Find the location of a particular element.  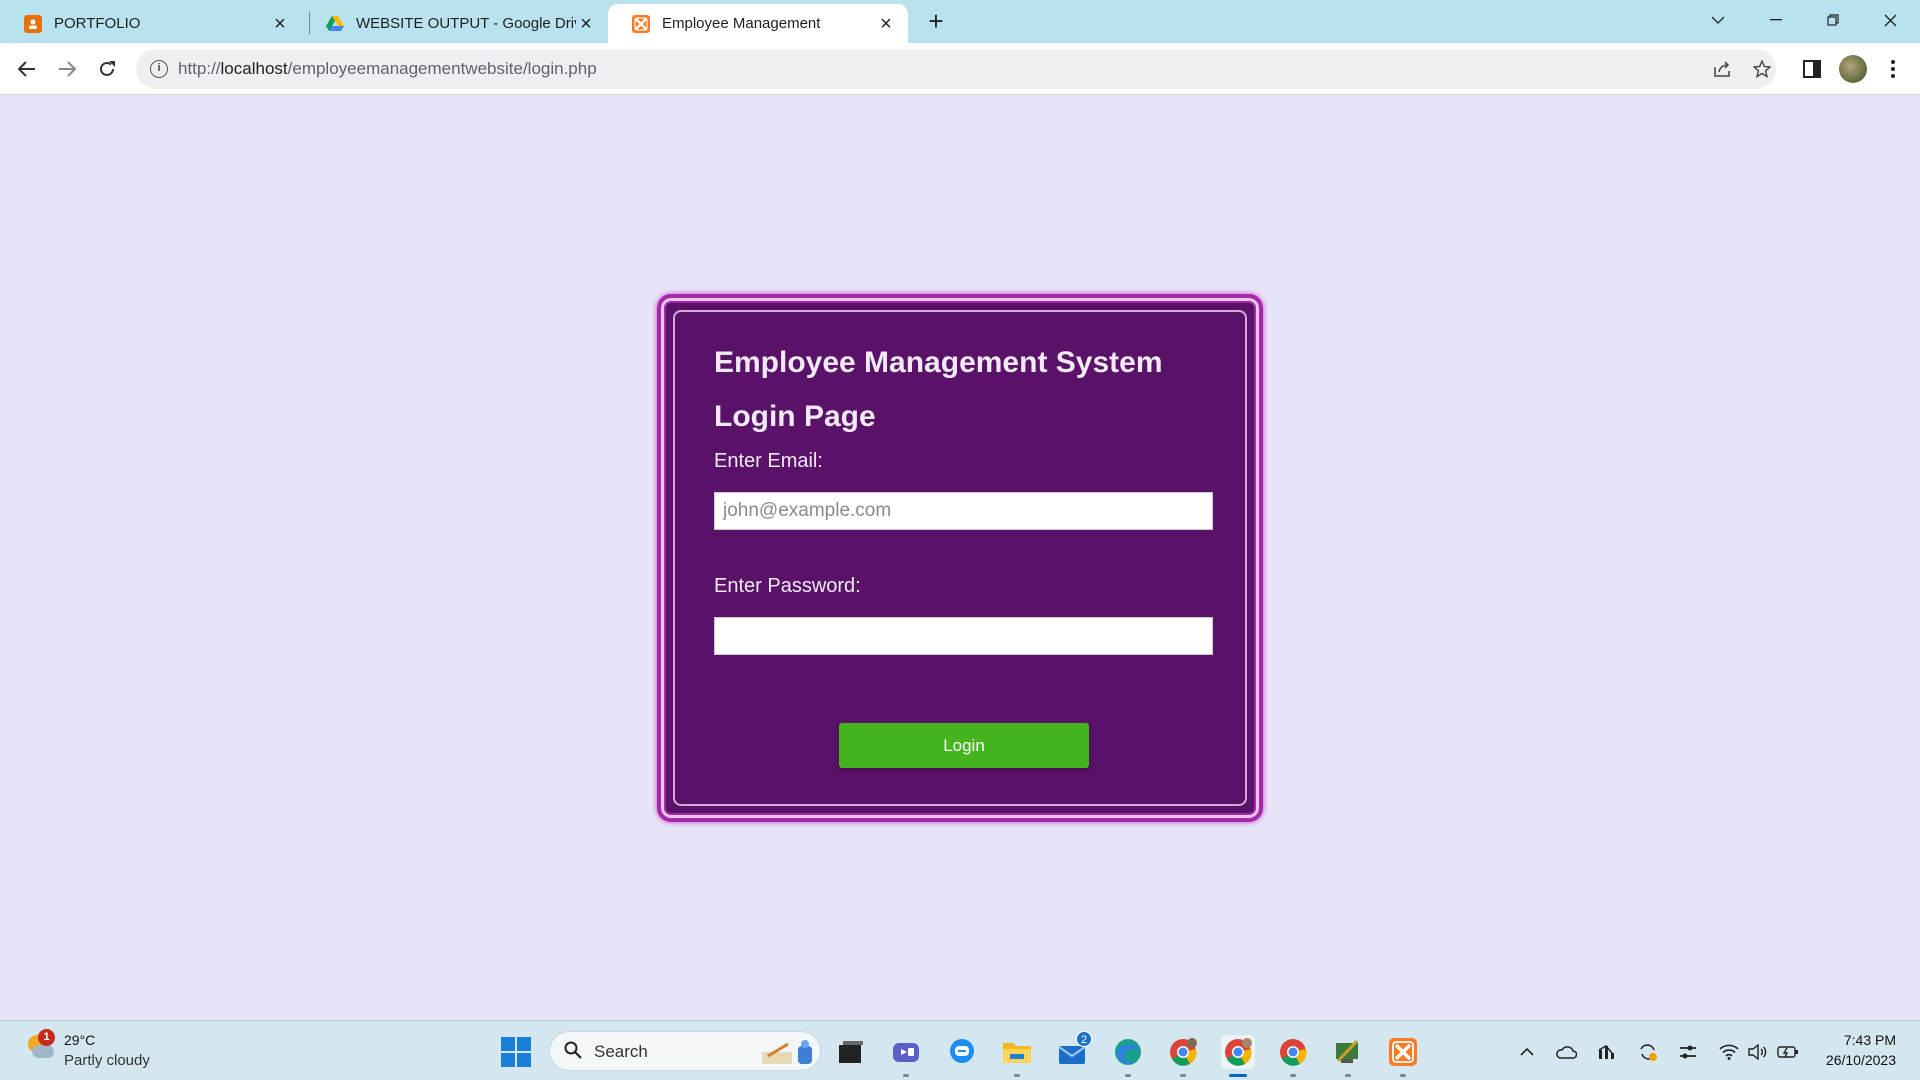

chrome-active-icon is located at coordinates (1238, 1056).